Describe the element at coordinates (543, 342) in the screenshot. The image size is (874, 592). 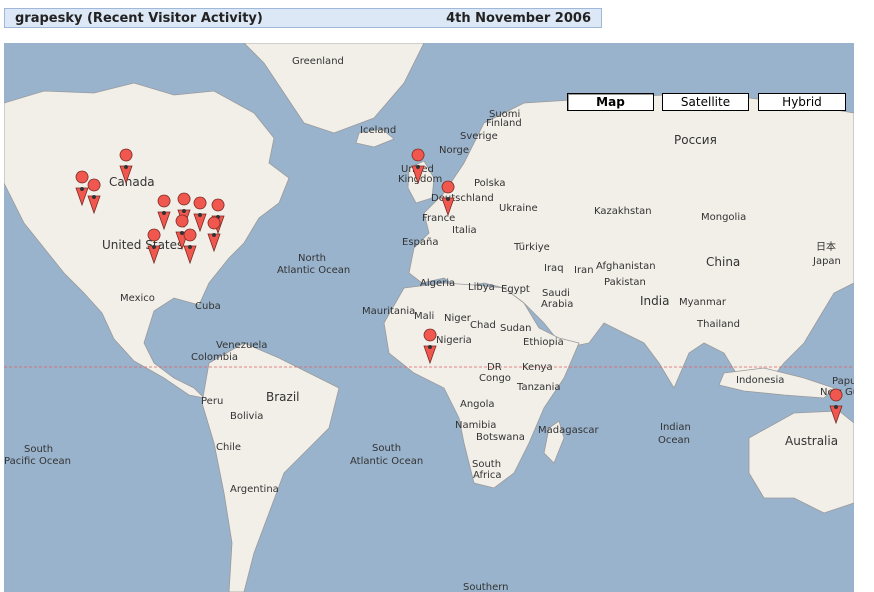
I see `label-ethiopia: Ethiopia` at that location.